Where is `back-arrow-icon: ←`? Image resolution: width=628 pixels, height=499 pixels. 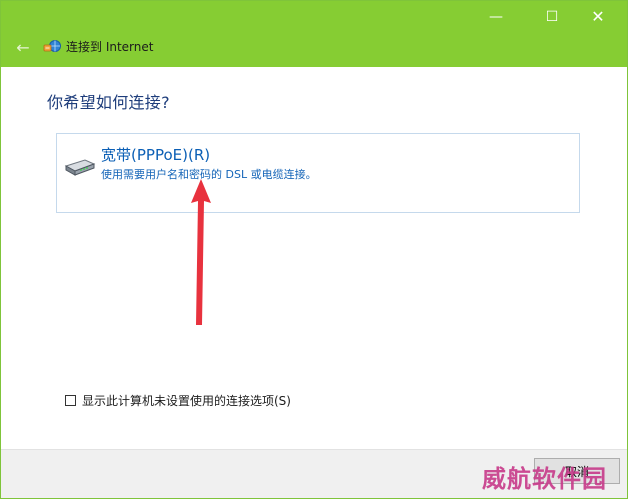 back-arrow-icon: ← is located at coordinates (23, 47).